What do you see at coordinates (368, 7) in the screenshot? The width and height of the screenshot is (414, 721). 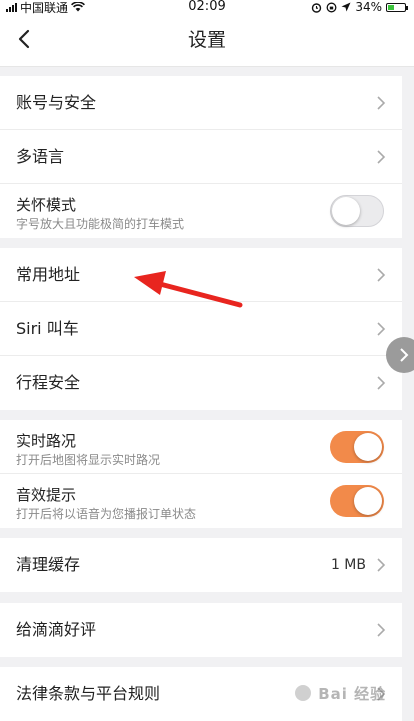 I see `battery-percent: 34%` at bounding box center [368, 7].